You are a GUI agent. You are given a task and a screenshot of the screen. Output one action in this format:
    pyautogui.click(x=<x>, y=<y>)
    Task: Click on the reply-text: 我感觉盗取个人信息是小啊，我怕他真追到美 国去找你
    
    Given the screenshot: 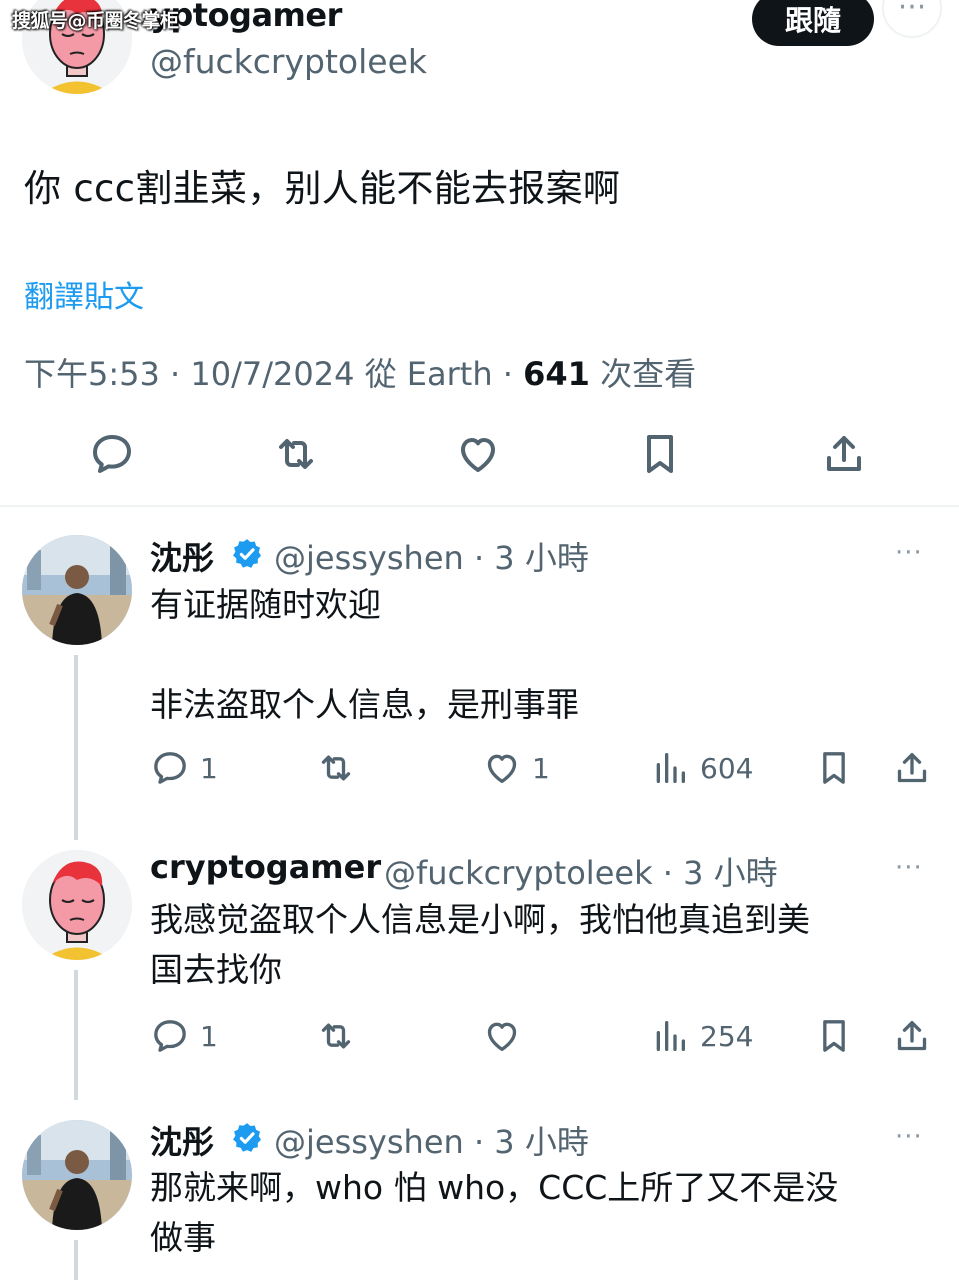 What is the action you would take?
    pyautogui.click(x=480, y=944)
    